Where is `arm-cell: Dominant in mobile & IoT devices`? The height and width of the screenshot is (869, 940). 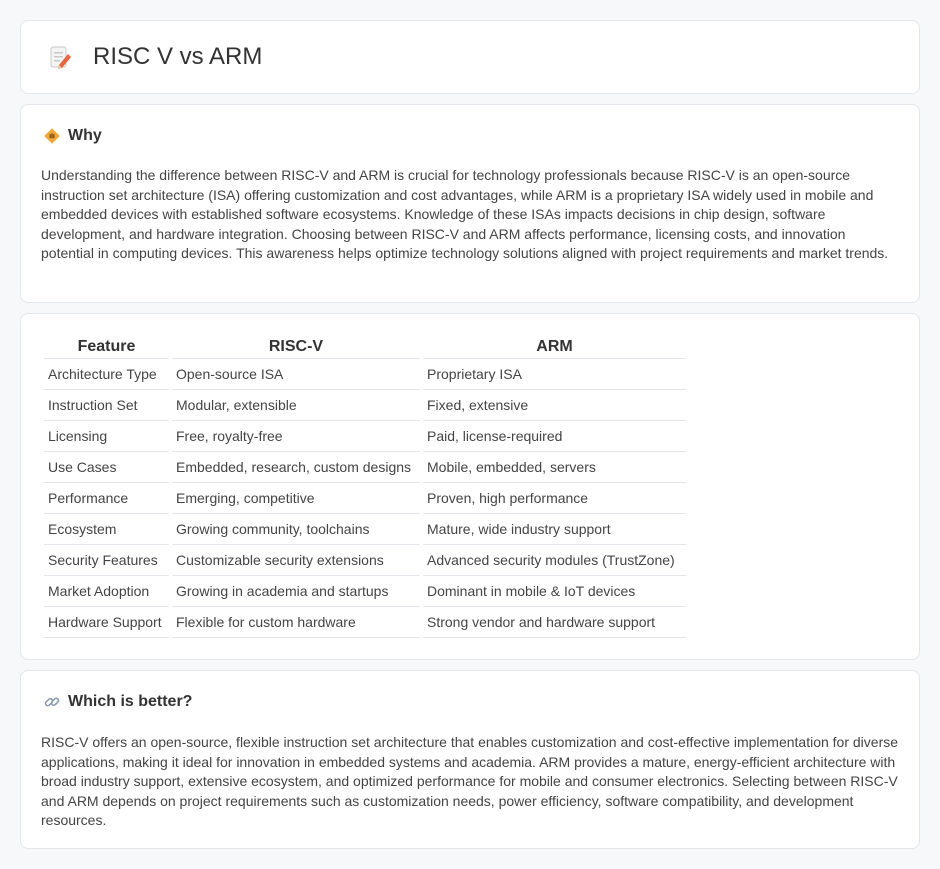 arm-cell: Dominant in mobile & IoT devices is located at coordinates (554, 591).